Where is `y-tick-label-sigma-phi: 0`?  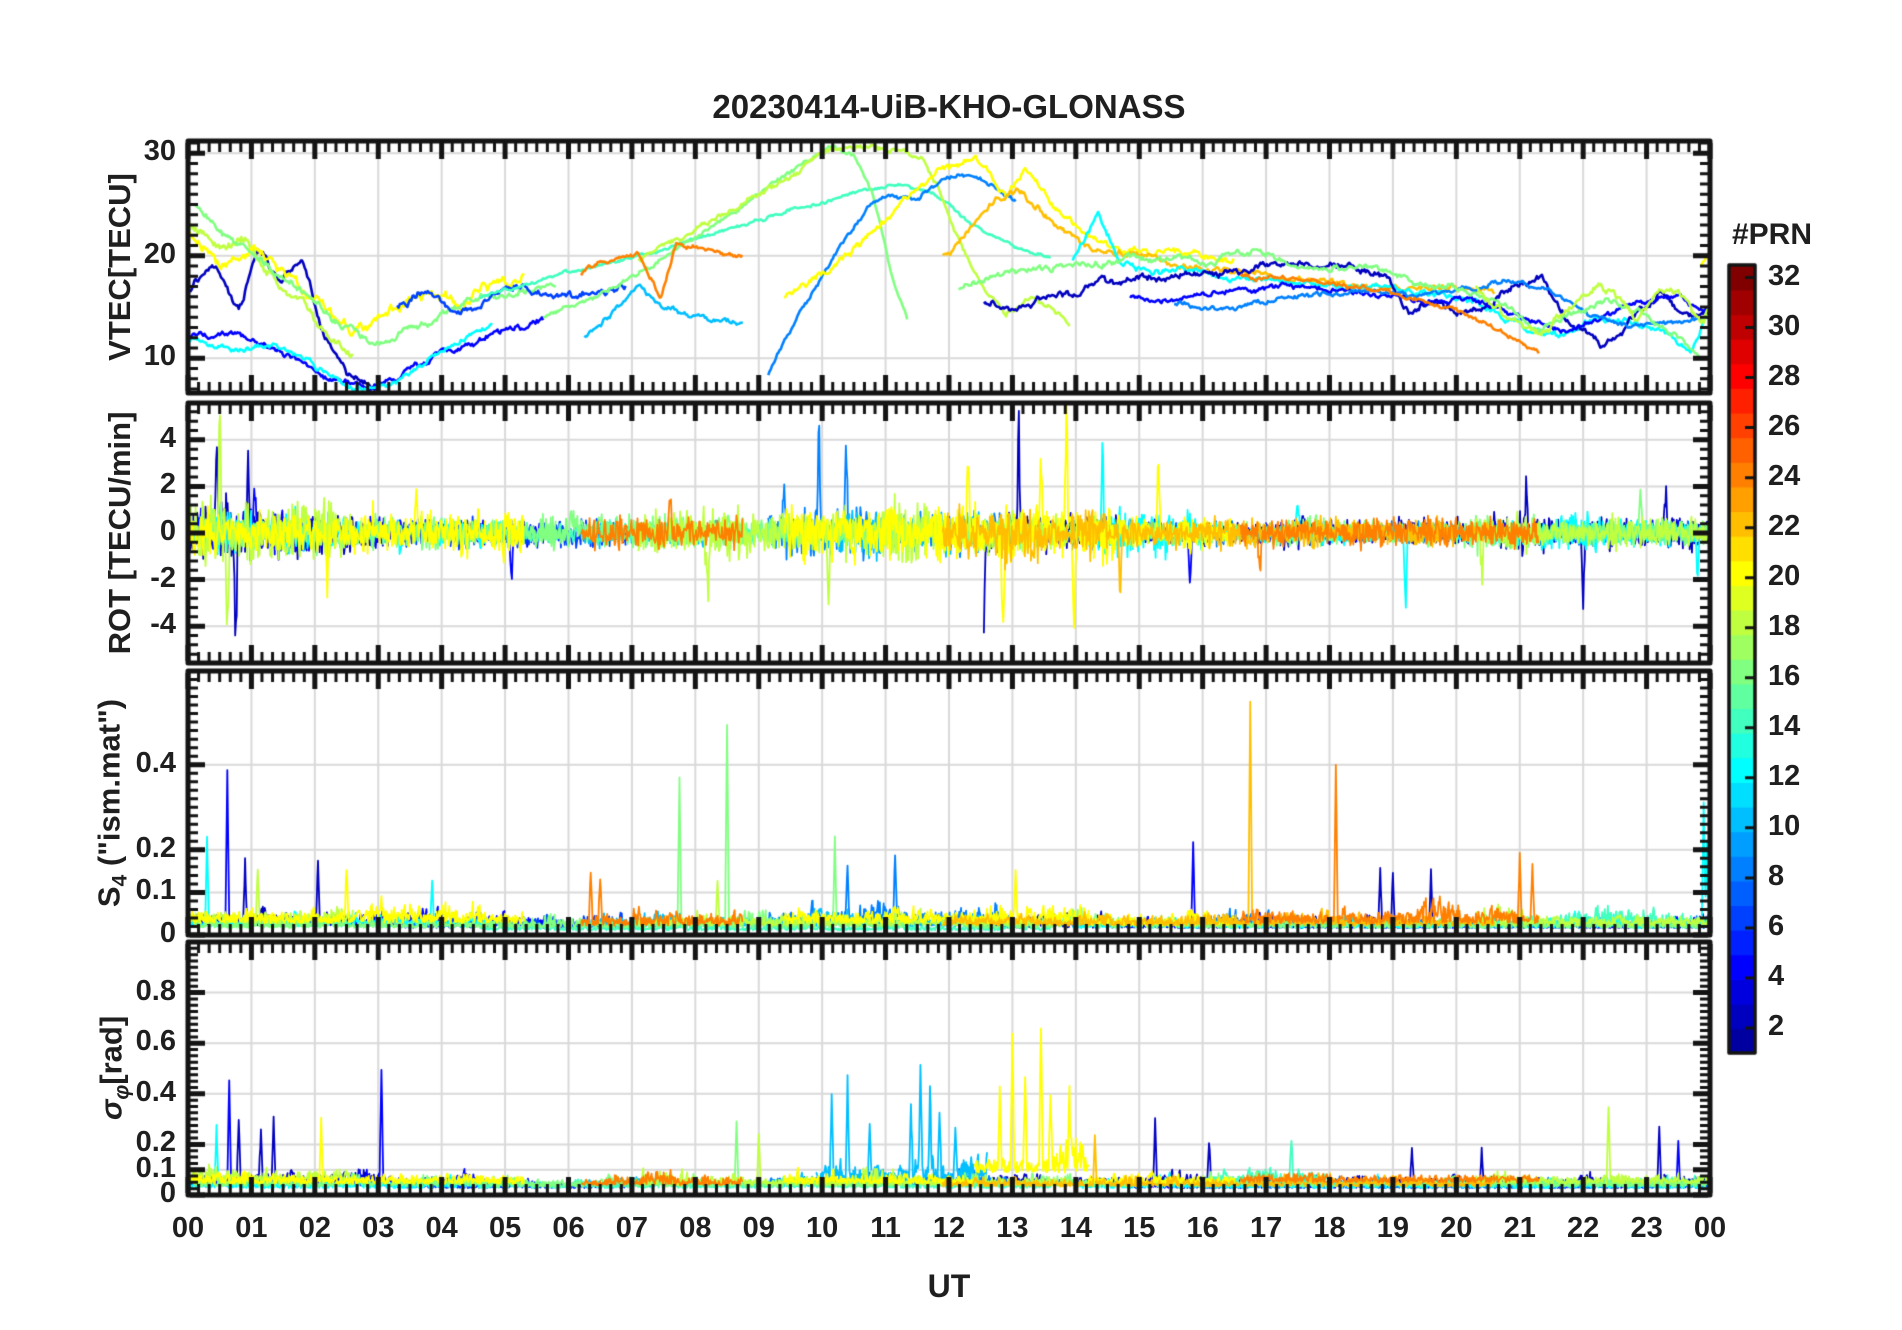
y-tick-label-sigma-phi: 0 is located at coordinates (167, 1193).